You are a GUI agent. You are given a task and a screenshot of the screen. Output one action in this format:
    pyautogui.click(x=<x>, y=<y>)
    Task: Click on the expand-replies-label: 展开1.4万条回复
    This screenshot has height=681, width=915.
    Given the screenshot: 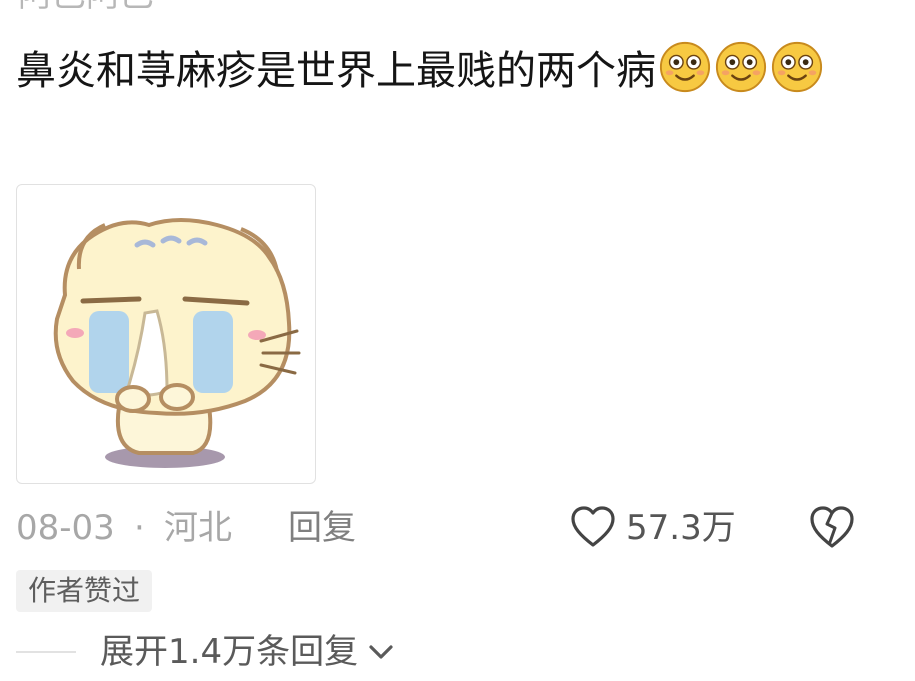 What is the action you would take?
    pyautogui.click(x=229, y=652)
    